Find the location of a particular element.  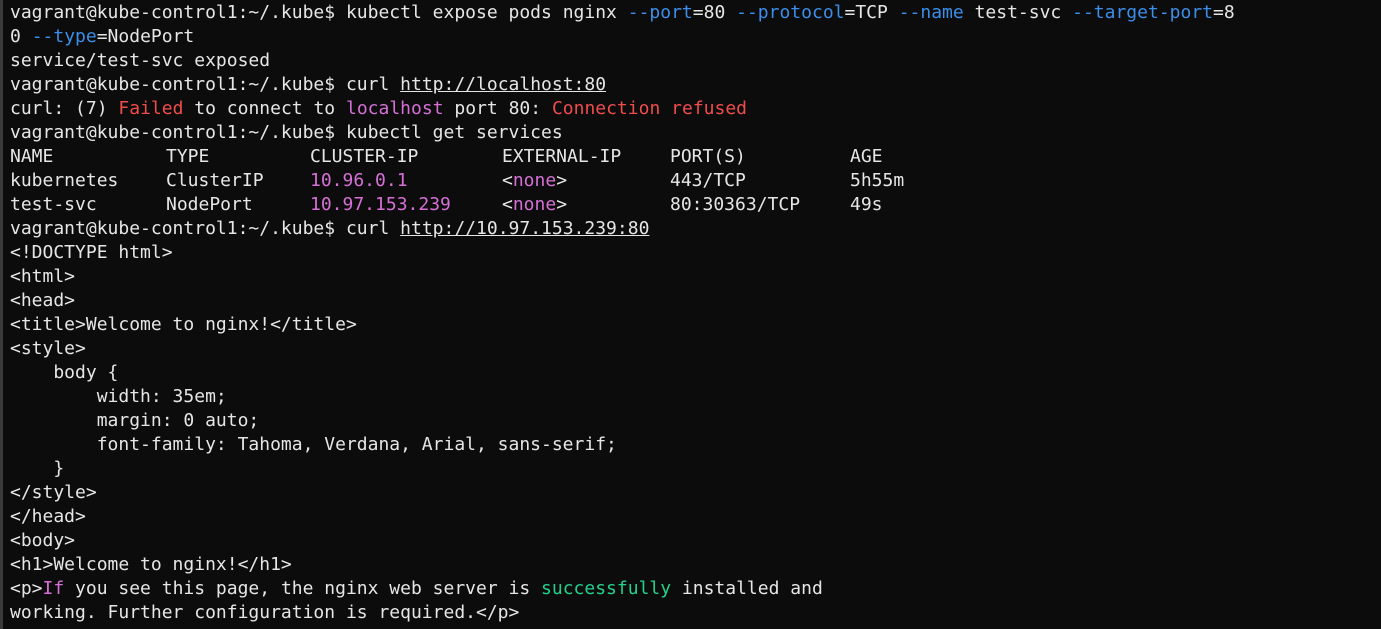

output-line: margin: 0 auto; is located at coordinates (135, 420).